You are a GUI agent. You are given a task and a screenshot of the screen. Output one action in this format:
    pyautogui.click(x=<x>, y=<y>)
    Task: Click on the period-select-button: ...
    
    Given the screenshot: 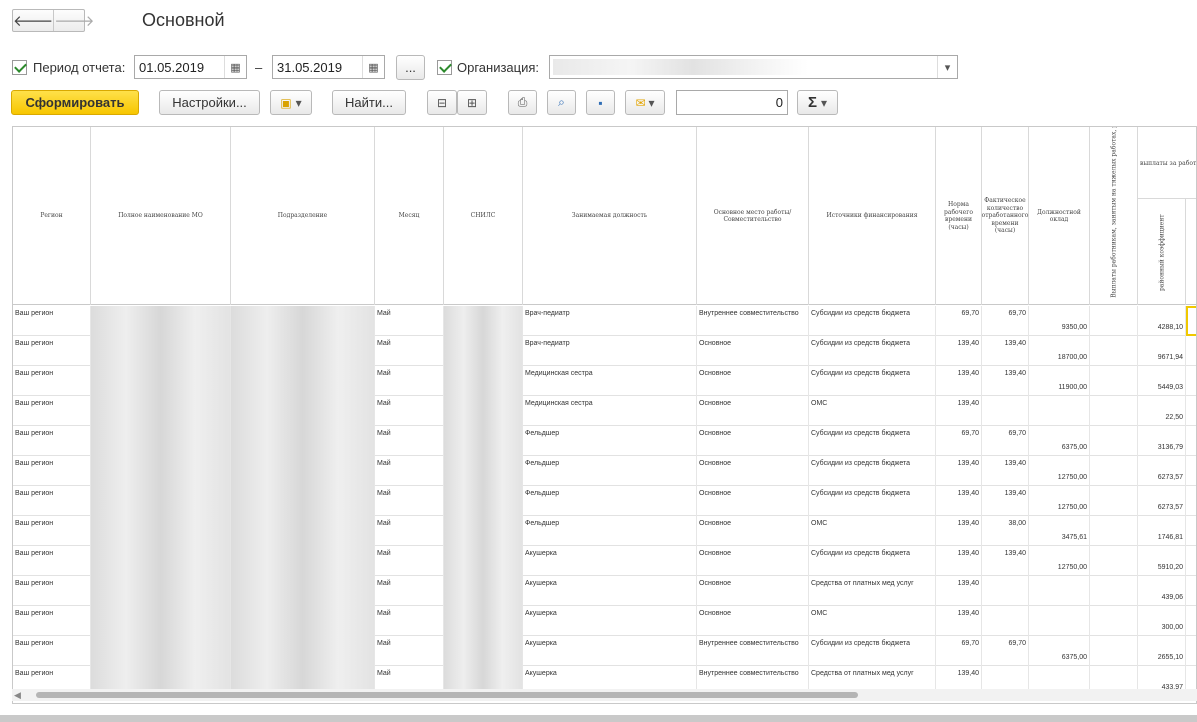 What is the action you would take?
    pyautogui.click(x=410, y=67)
    